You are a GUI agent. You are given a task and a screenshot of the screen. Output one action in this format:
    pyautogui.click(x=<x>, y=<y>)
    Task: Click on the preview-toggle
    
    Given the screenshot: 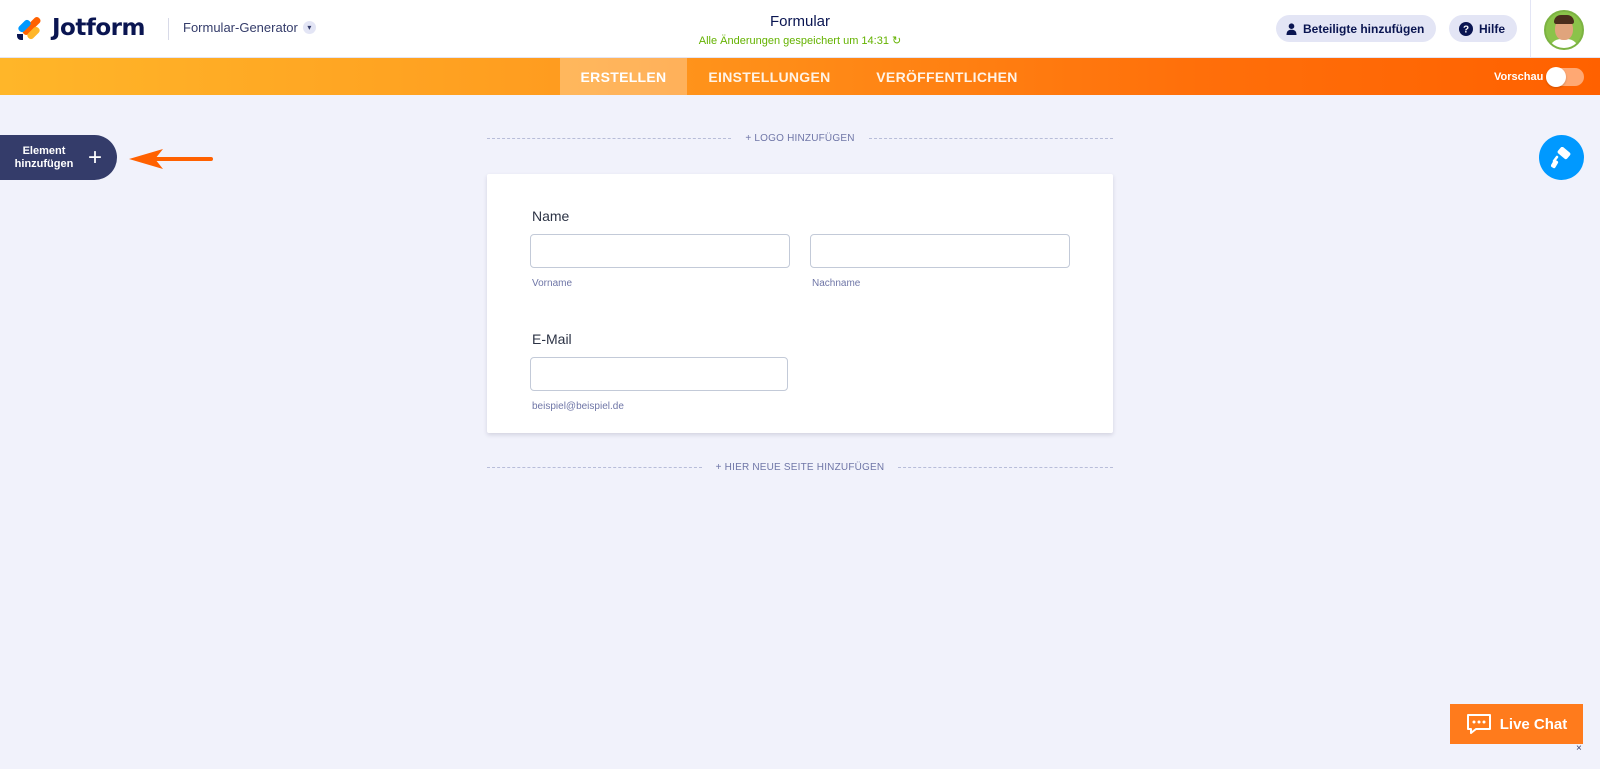 What is the action you would take?
    pyautogui.click(x=1565, y=77)
    